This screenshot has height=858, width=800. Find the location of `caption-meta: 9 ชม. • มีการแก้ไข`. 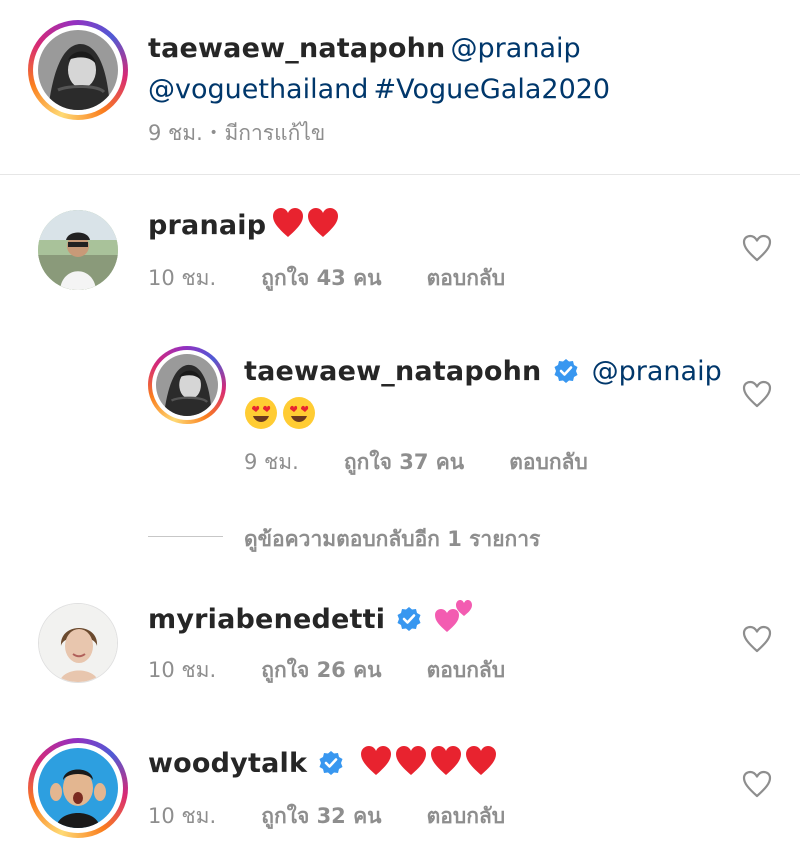

caption-meta: 9 ชม. • มีการแก้ไข is located at coordinates (236, 133).